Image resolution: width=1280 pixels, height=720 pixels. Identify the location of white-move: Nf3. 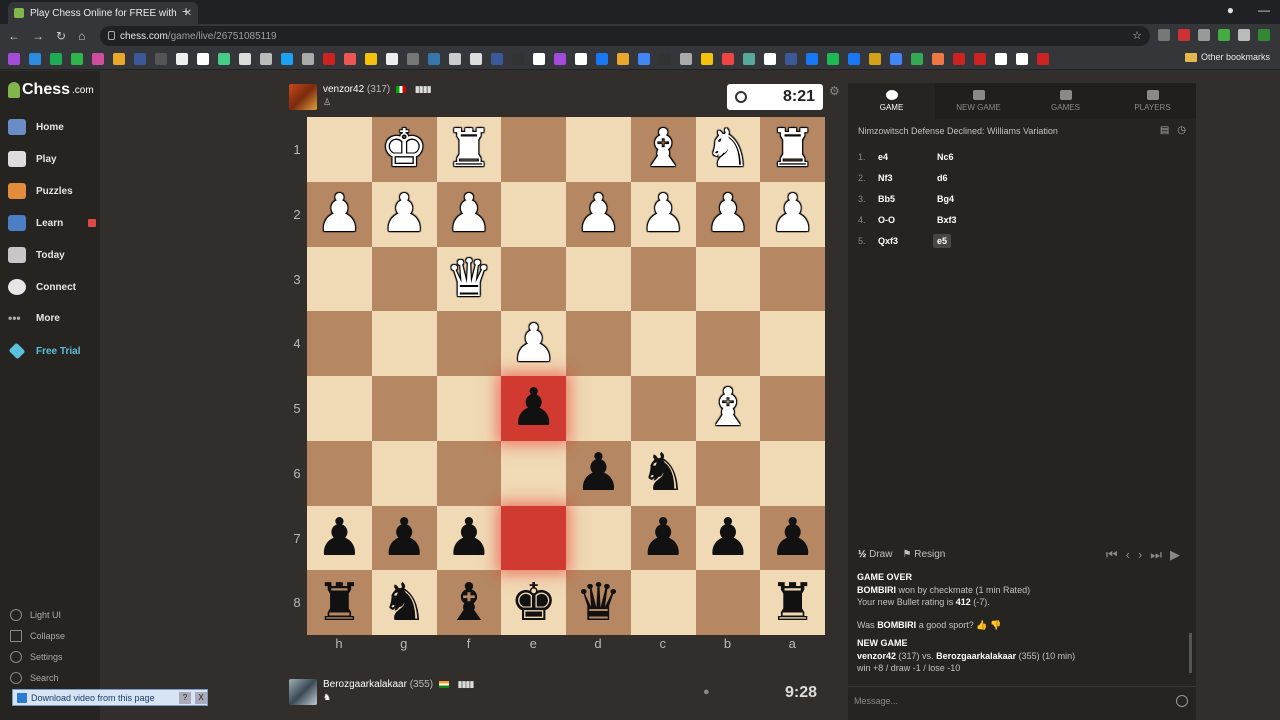
(905, 178).